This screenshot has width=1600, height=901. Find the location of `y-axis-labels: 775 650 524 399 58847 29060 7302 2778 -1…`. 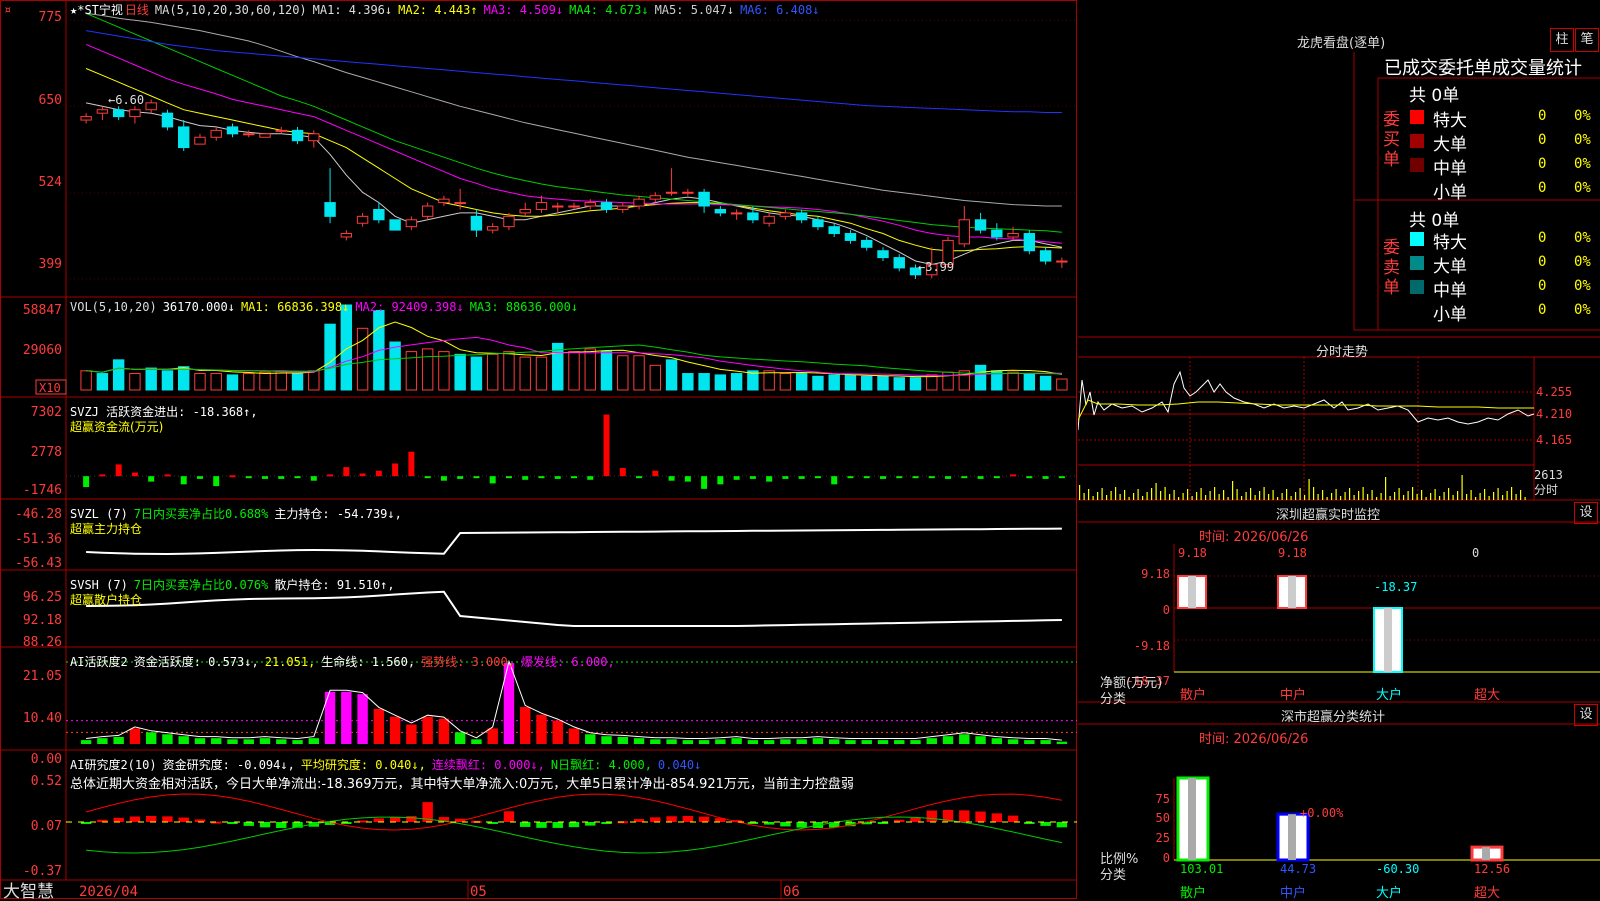

y-axis-labels: 775 650 524 399 58847 29060 7302 2778 -1… is located at coordinates (38, 444).